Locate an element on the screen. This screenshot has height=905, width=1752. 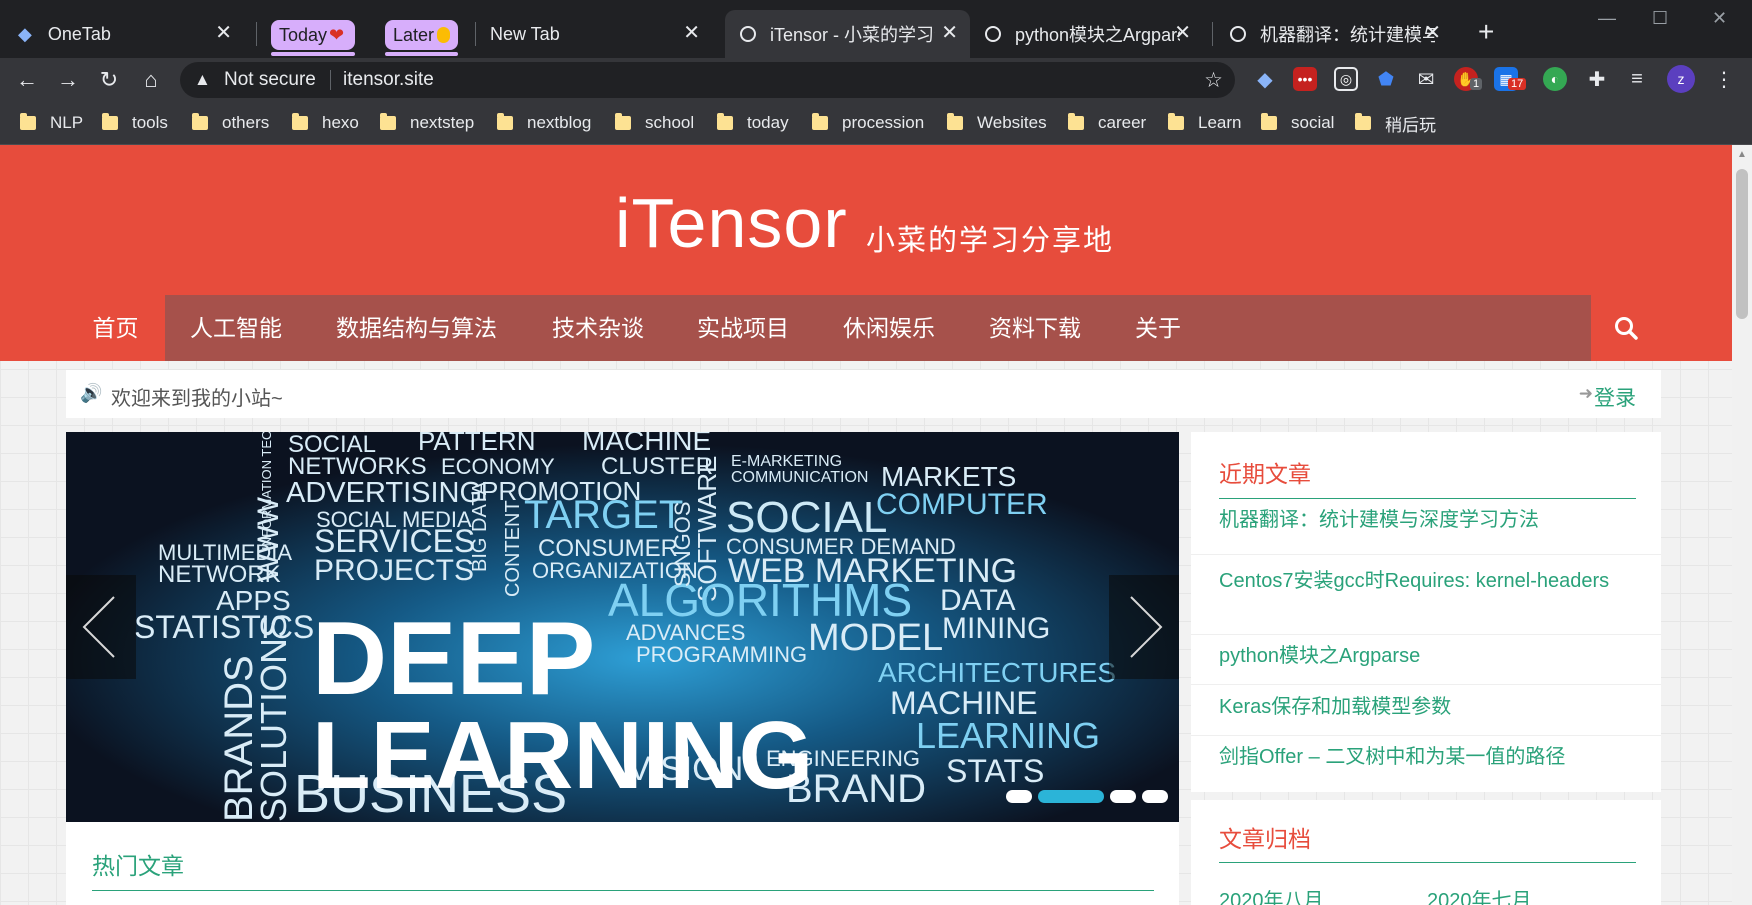
avatar: z is located at coordinates (1681, 79).